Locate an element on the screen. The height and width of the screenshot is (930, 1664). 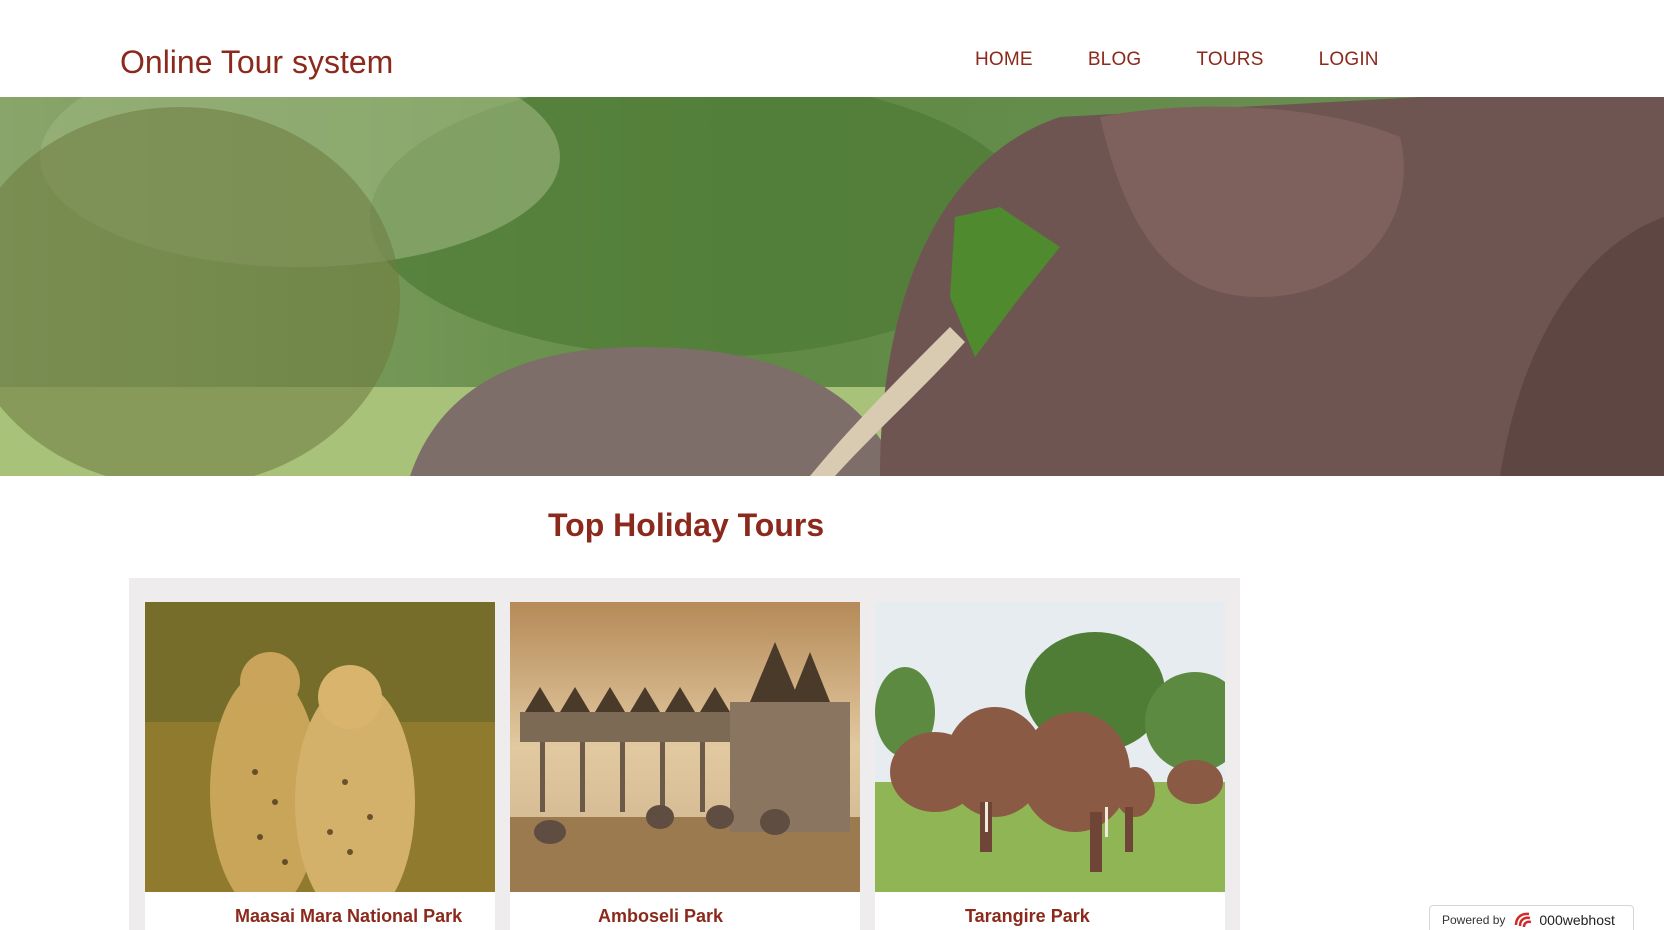
tour-name: Maasai Mara National Park is located at coordinates (348, 916).